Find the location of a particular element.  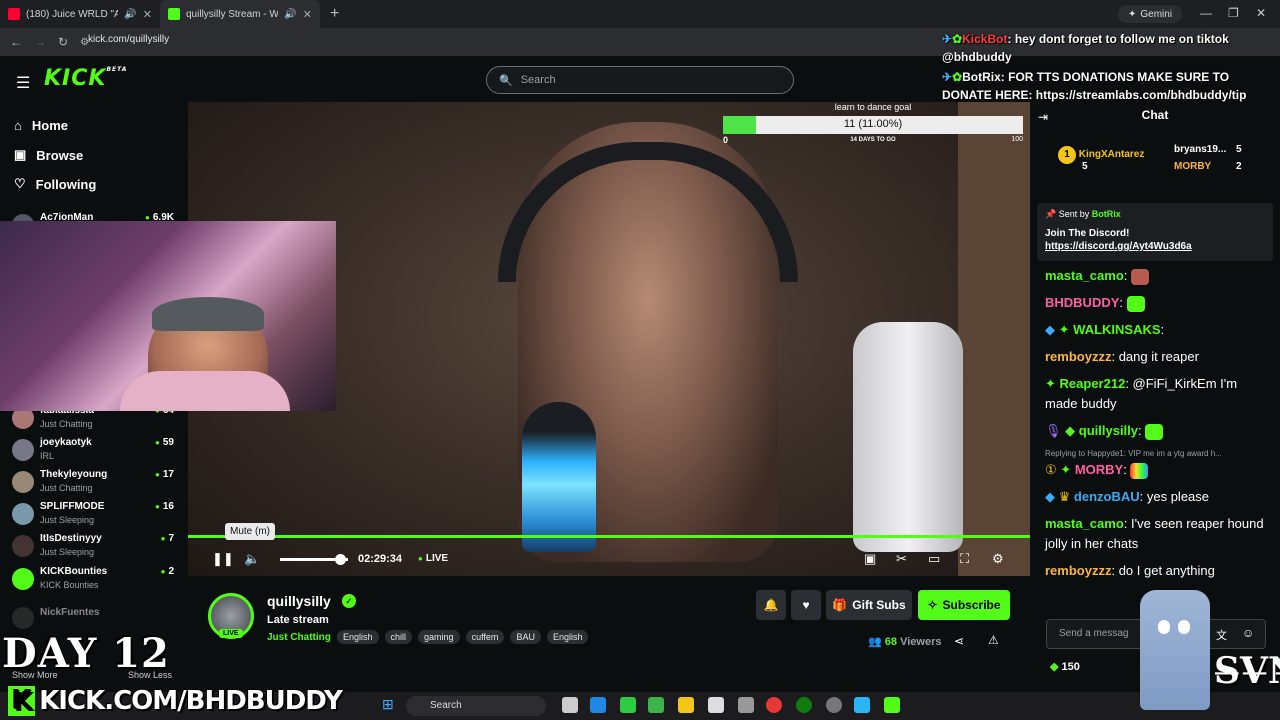

clip-icon: ✂ is located at coordinates (901, 559).